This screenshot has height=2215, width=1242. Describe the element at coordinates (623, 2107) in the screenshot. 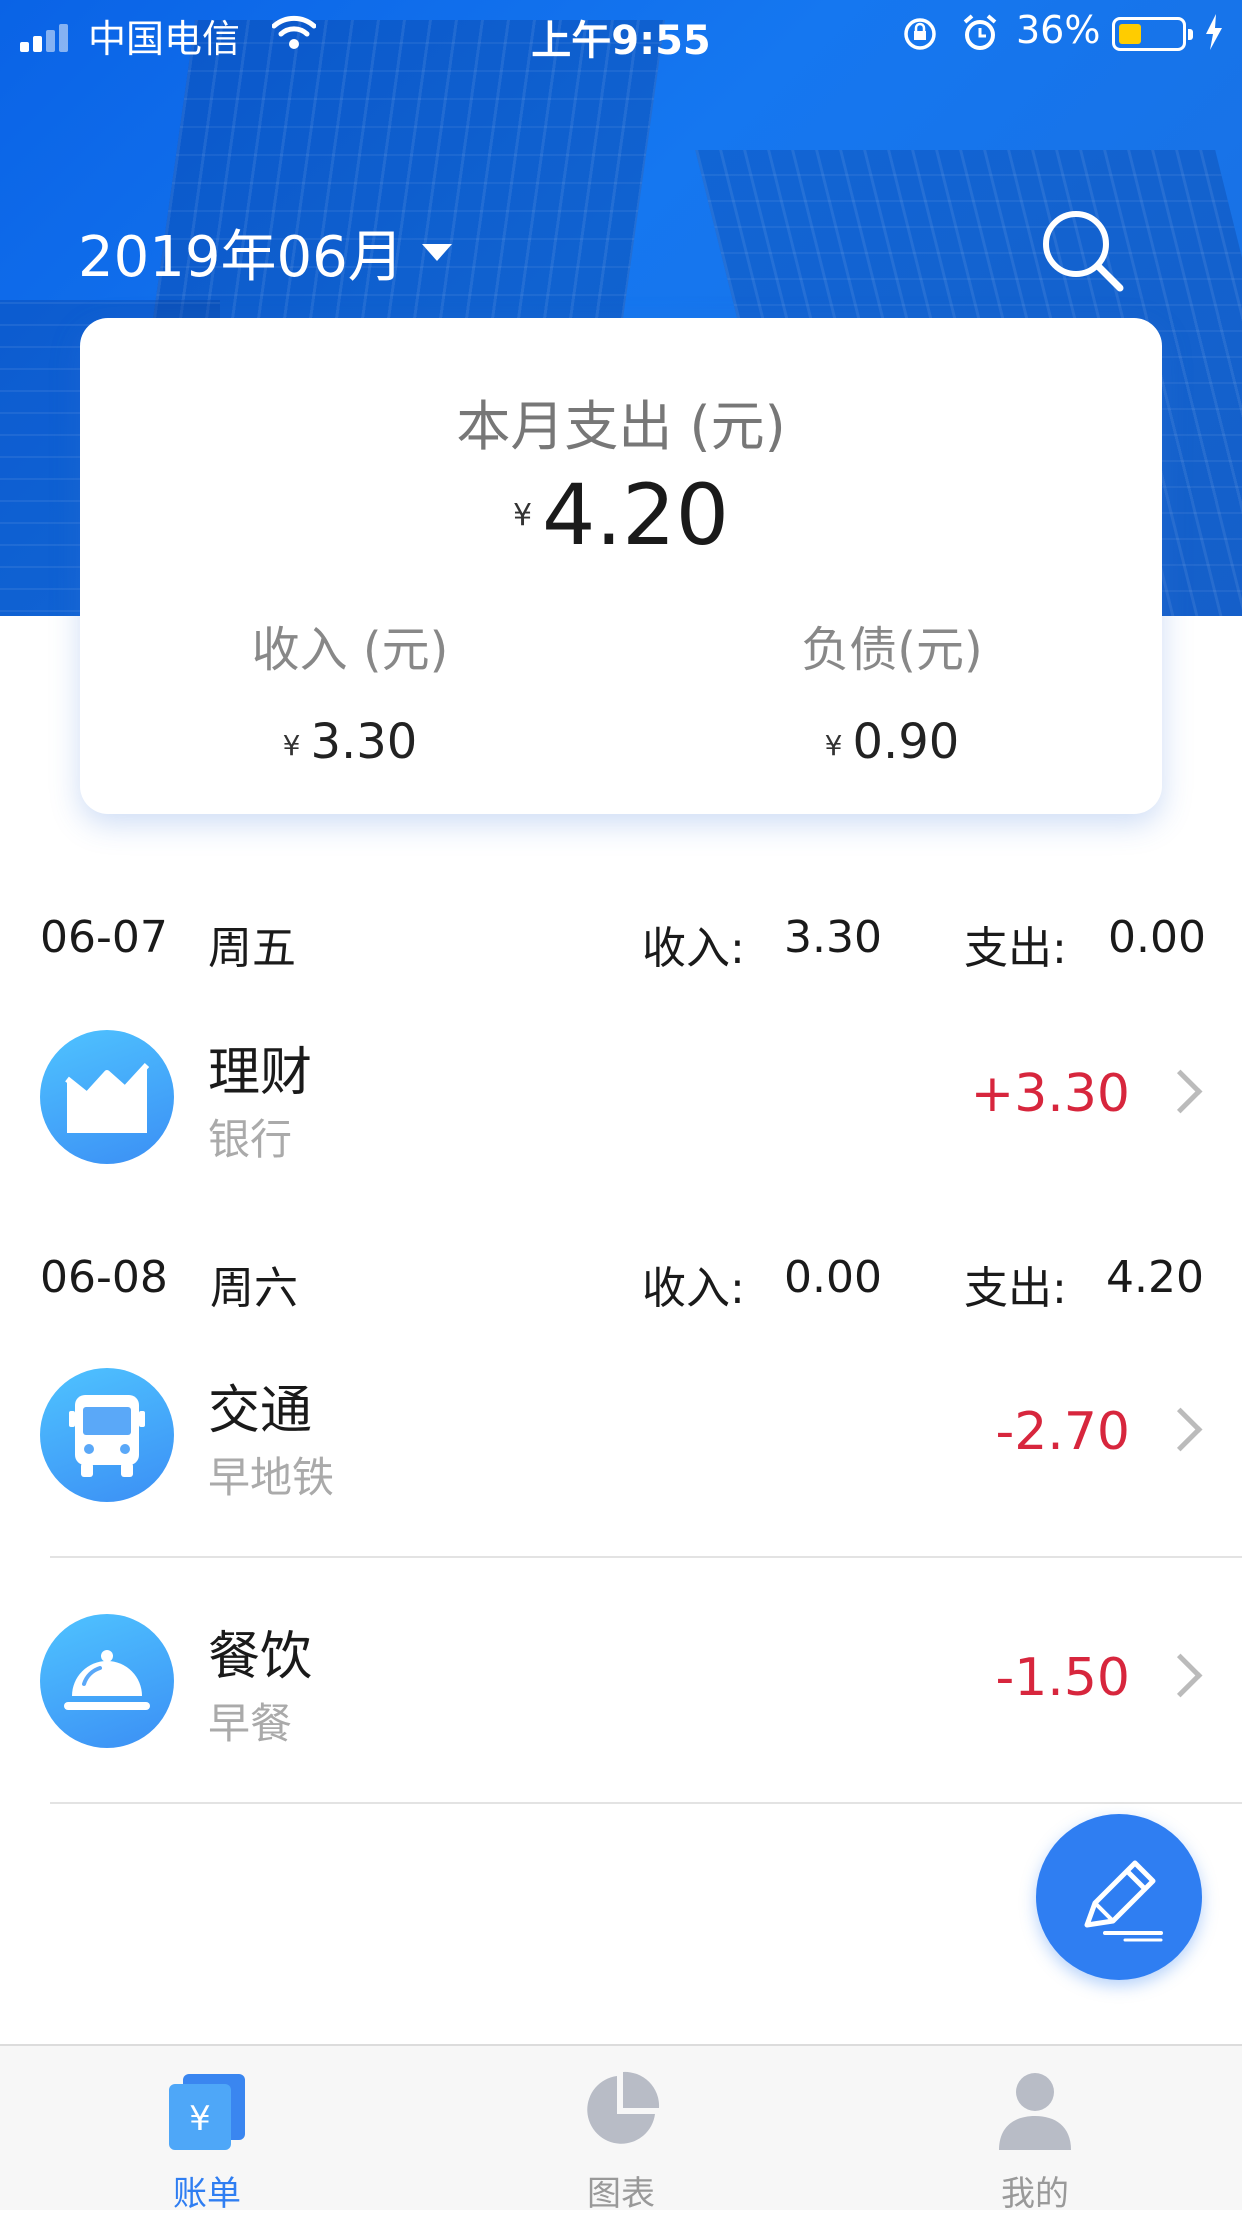

I see `pie-chart-icon` at that location.